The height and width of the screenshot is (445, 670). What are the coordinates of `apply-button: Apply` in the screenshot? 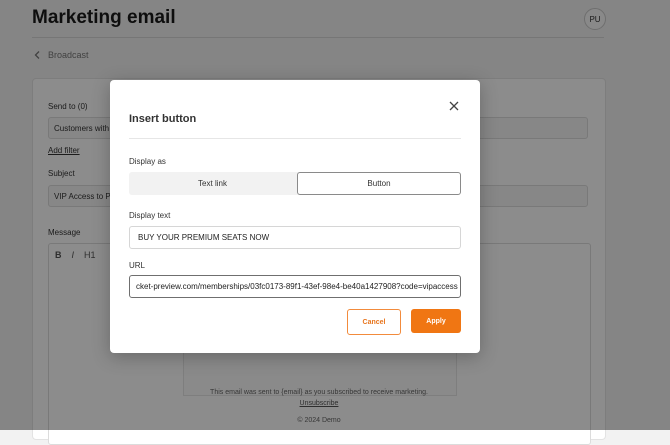 It's located at (436, 321).